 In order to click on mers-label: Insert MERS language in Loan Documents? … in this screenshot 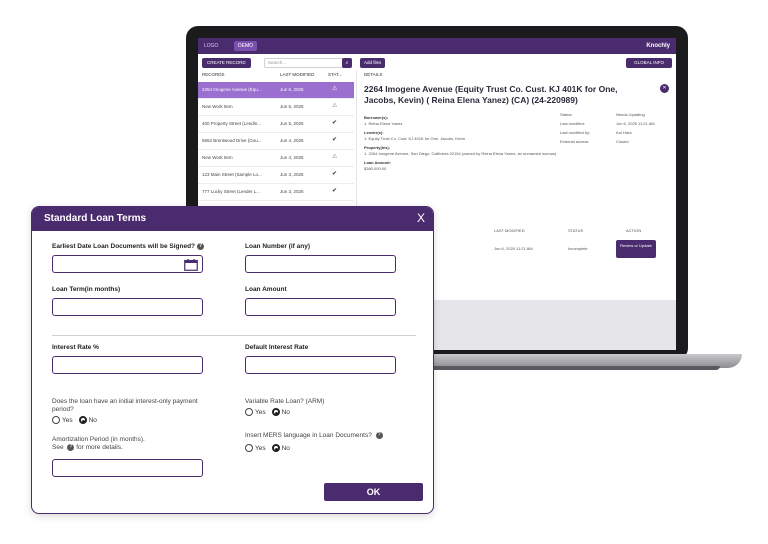, I will do `click(314, 436)`.